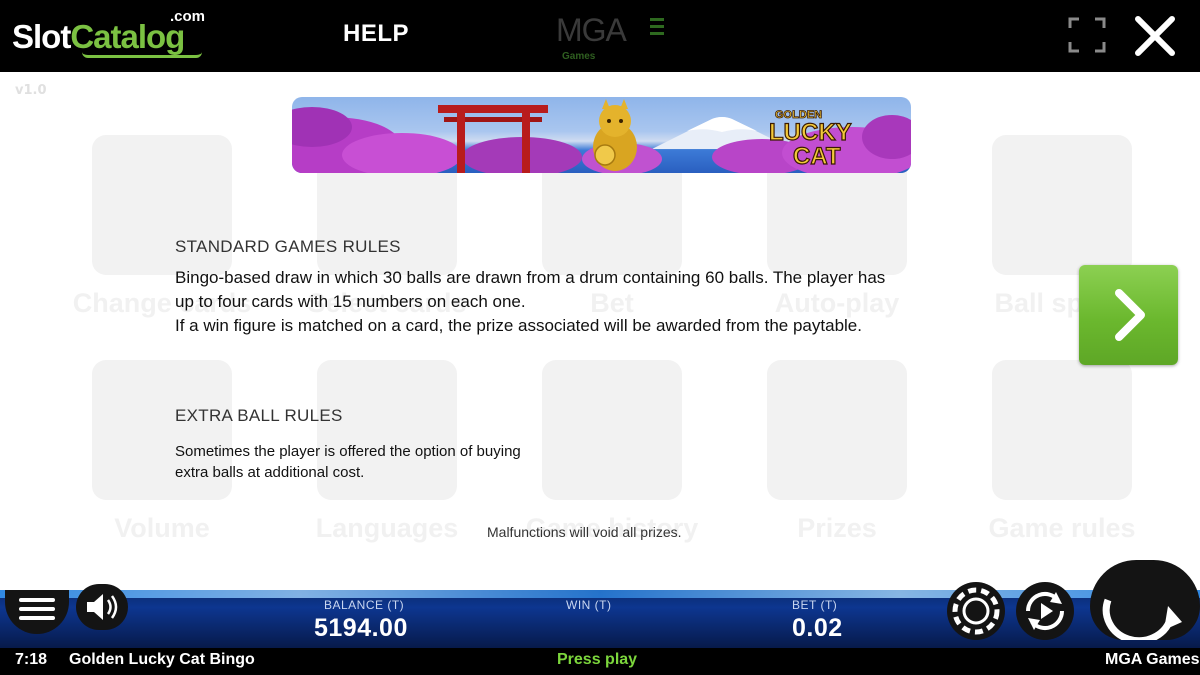  I want to click on mga-games-logo: MGA Games, so click(611, 39).